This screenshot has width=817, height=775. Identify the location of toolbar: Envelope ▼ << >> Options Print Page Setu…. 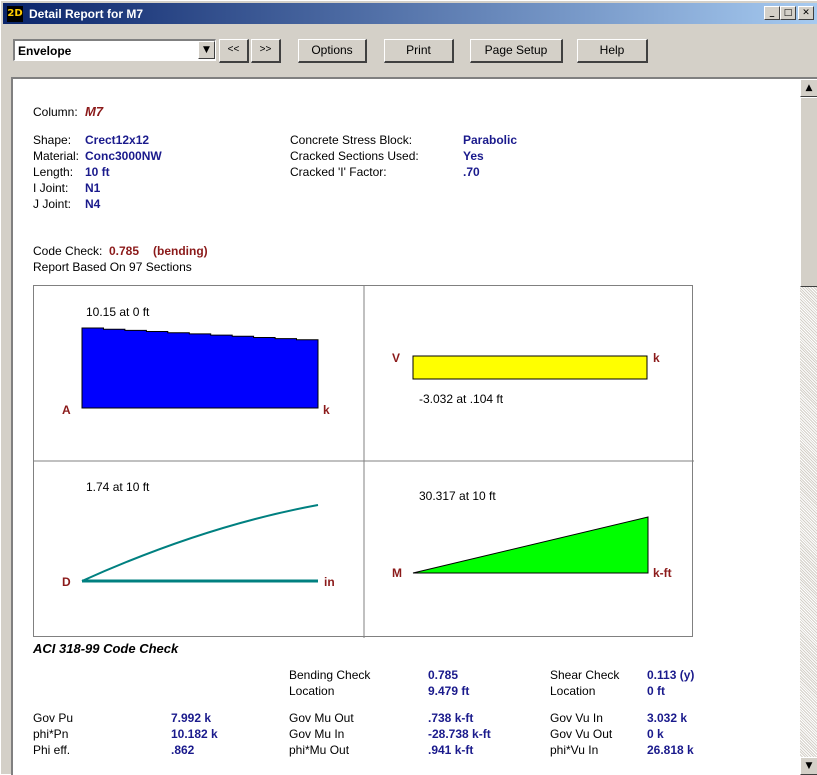
(410, 48).